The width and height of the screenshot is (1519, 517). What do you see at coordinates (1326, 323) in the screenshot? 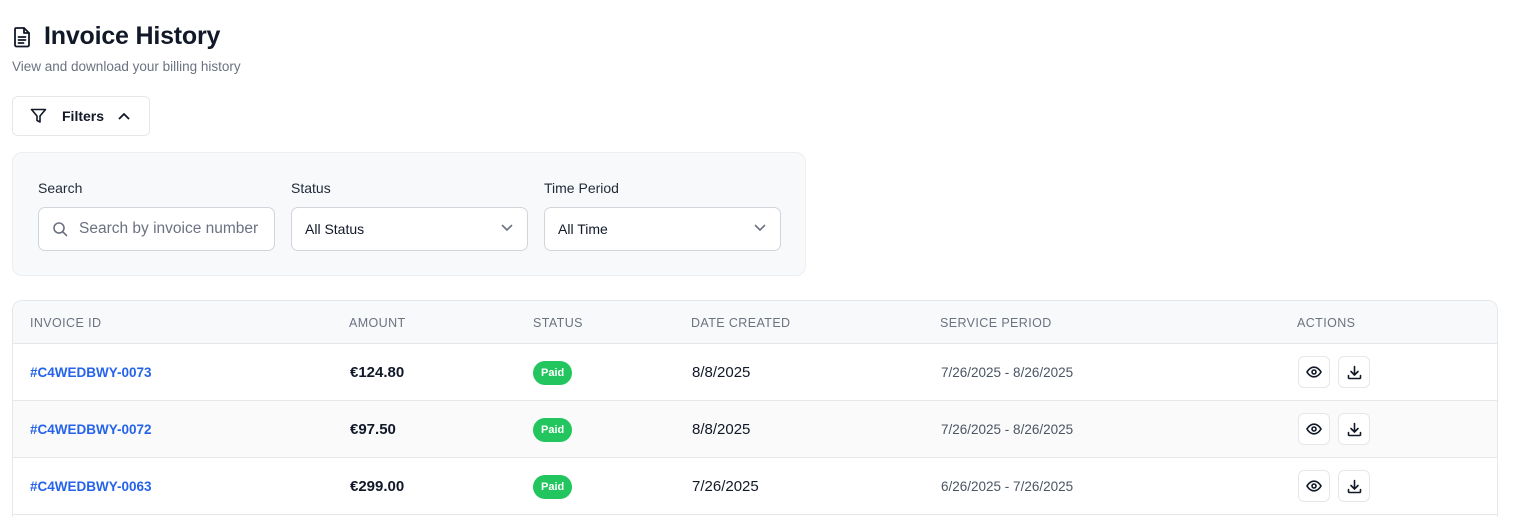
I see `column-header-actions: ACTIONS` at bounding box center [1326, 323].